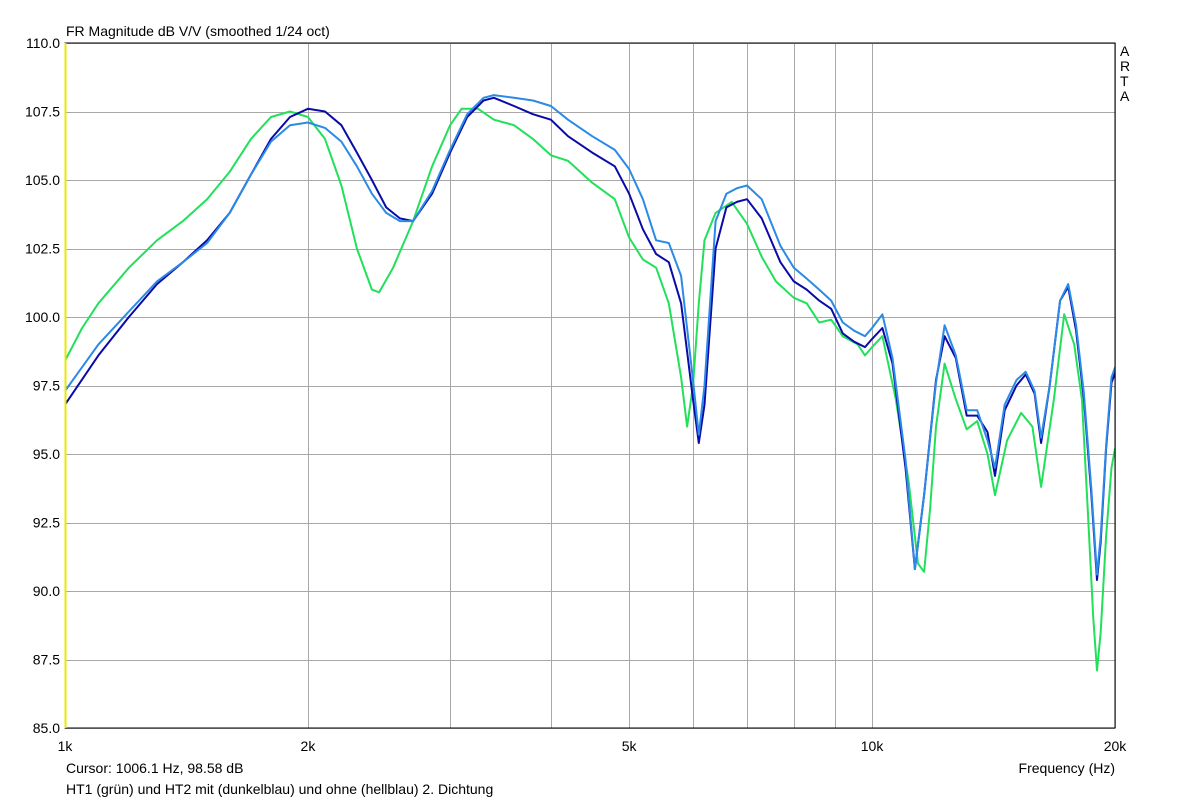  What do you see at coordinates (46, 386) in the screenshot?
I see `y-tick-label-5: 97.5` at bounding box center [46, 386].